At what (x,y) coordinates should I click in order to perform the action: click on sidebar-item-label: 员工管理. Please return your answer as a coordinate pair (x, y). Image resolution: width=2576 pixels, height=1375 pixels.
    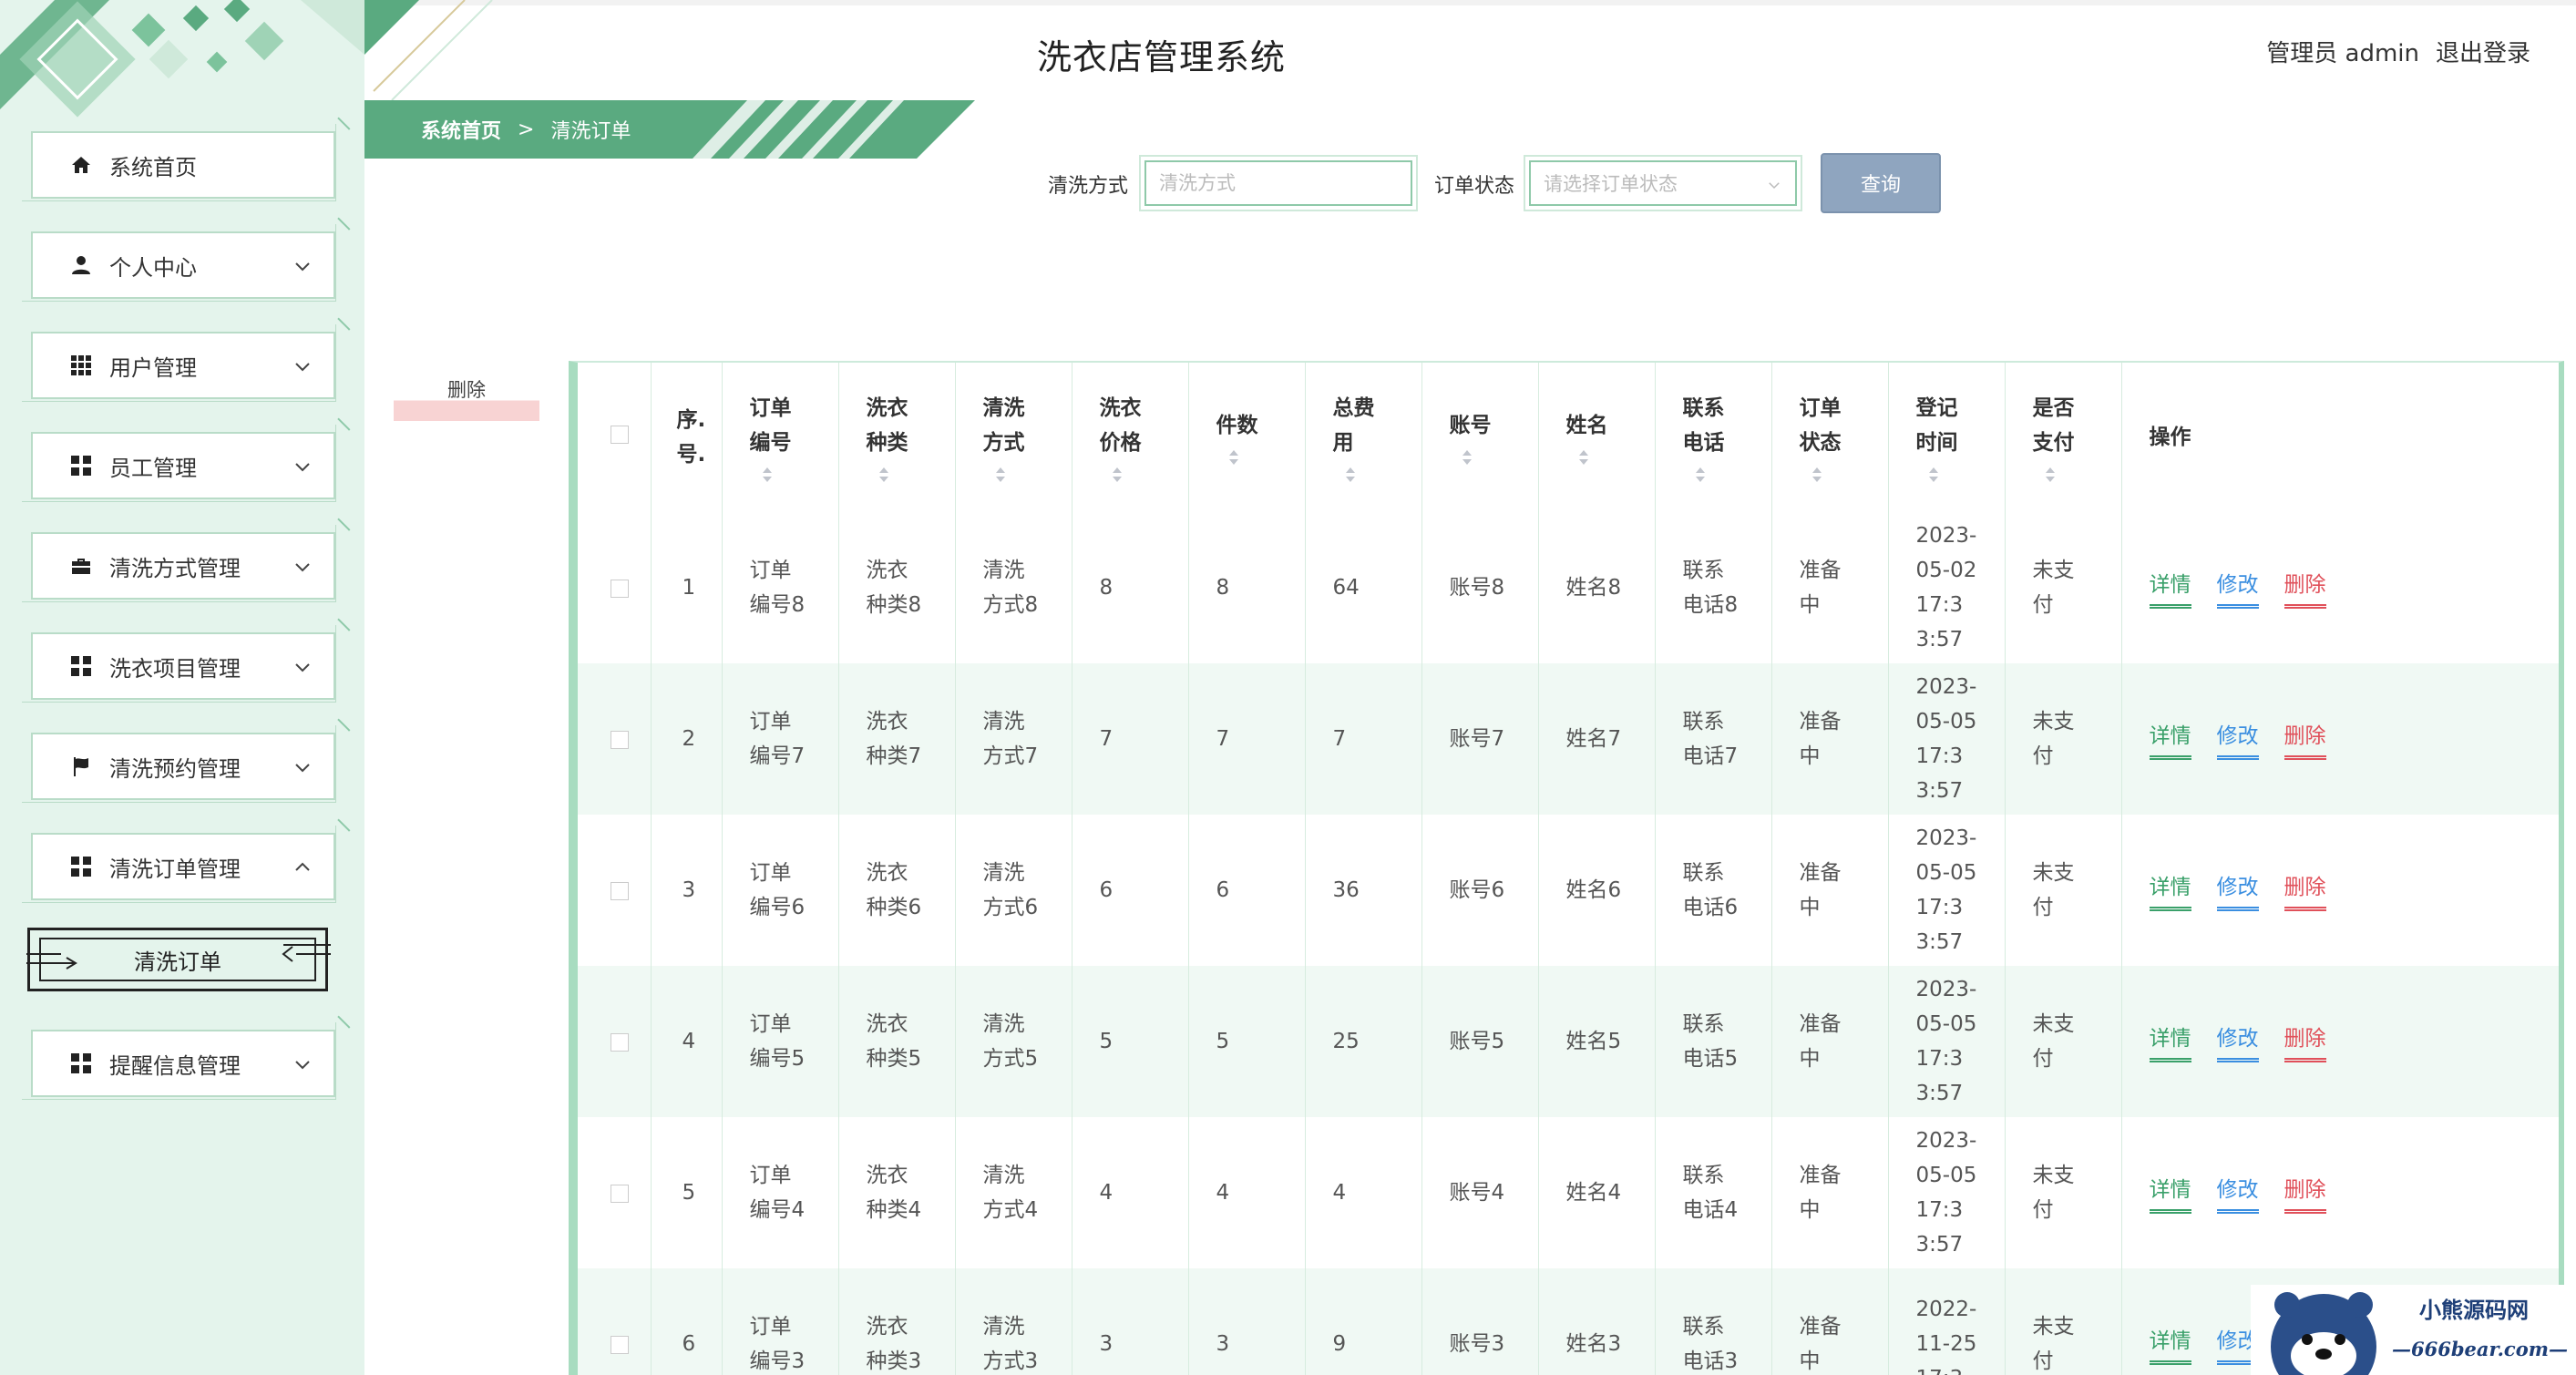
    Looking at the image, I should click on (153, 468).